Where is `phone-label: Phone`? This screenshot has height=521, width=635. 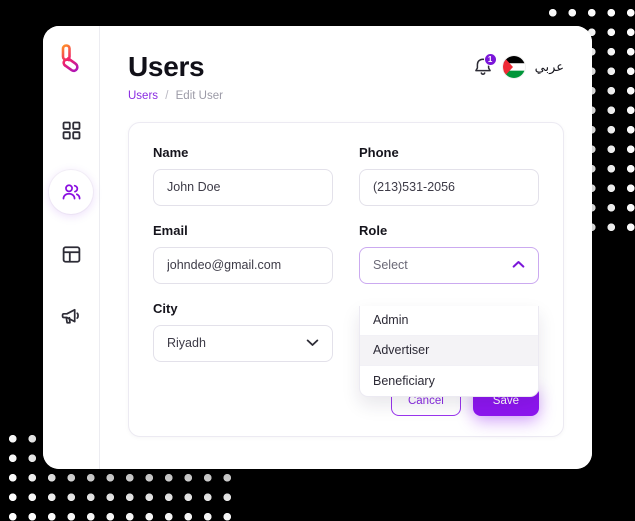
phone-label: Phone is located at coordinates (379, 152).